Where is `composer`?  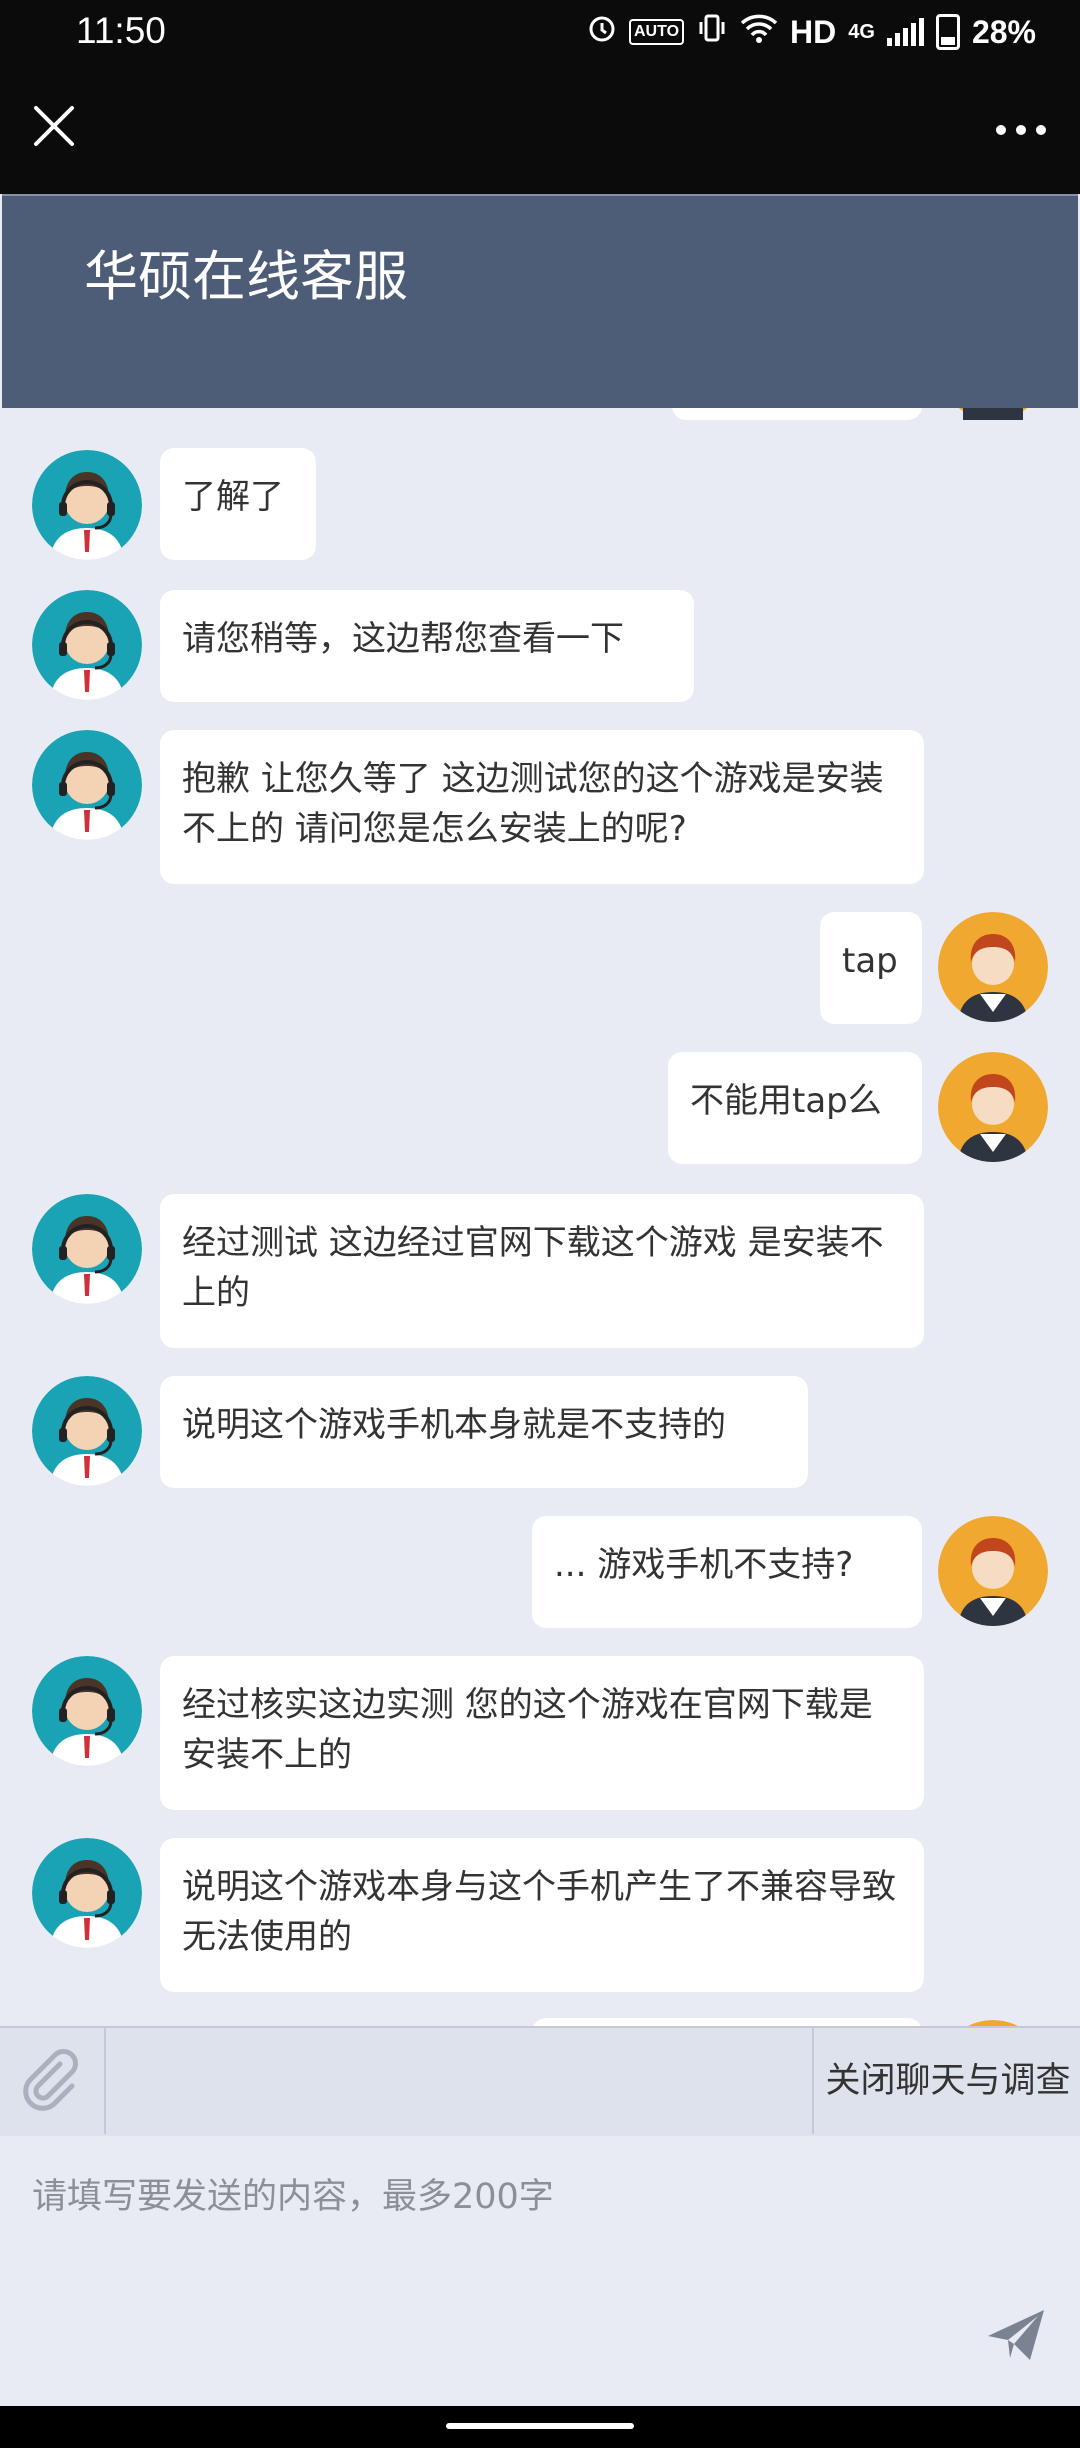 composer is located at coordinates (540, 2271).